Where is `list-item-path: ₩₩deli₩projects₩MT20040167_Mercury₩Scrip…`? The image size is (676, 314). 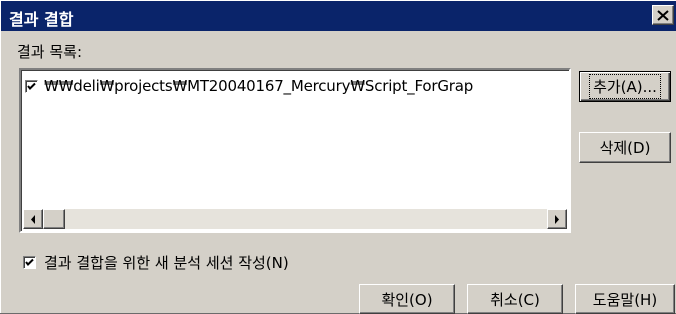
list-item-path: ₩₩deli₩projects₩MT20040167_Mercury₩Scrip… is located at coordinates (259, 86).